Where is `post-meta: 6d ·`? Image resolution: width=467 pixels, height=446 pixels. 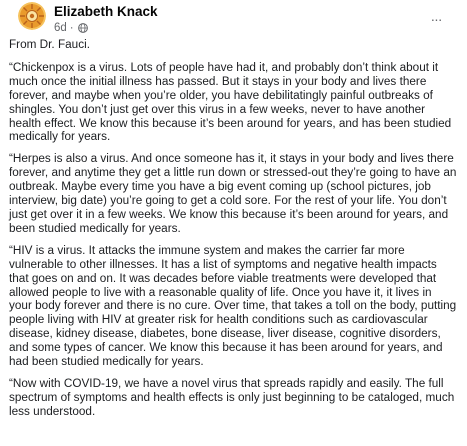
post-meta: 6d · is located at coordinates (71, 28).